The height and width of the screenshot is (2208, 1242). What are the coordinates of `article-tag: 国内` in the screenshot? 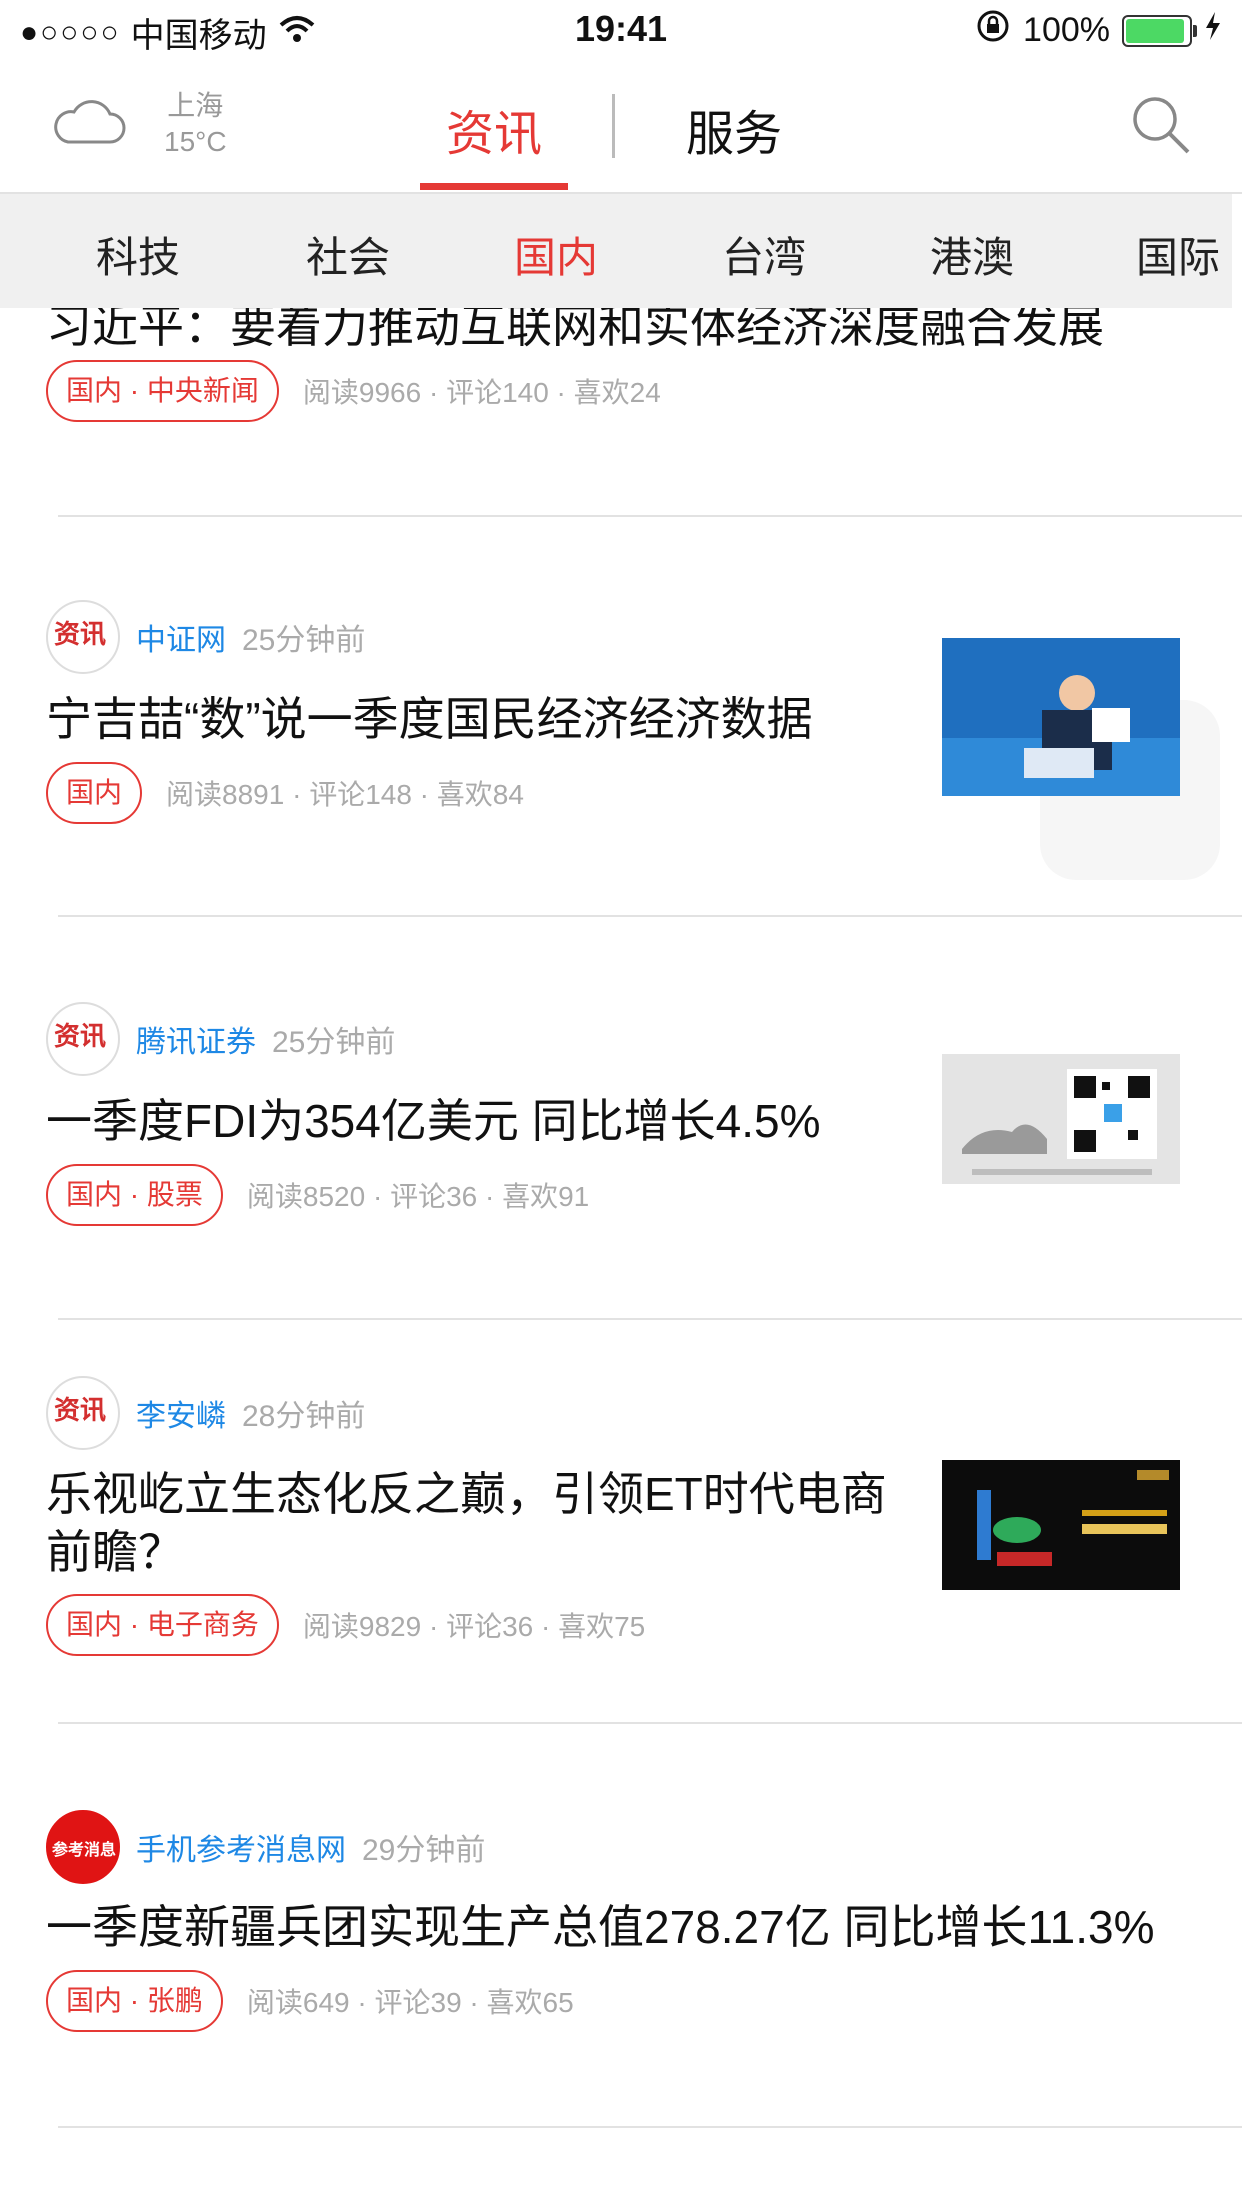 It's located at (94, 793).